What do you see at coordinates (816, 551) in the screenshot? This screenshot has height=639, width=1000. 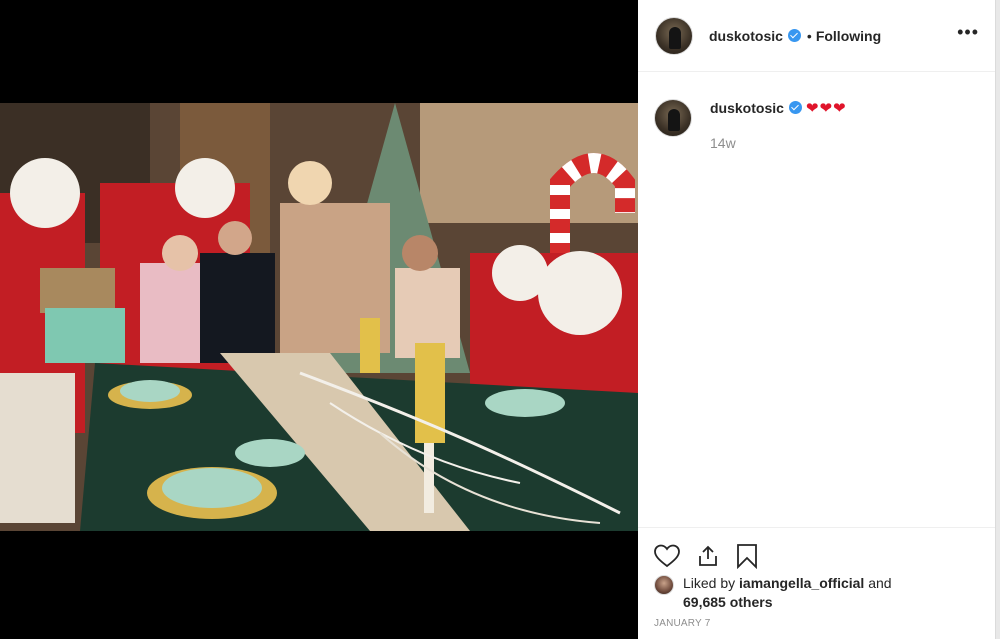 I see `action-bar` at bounding box center [816, 551].